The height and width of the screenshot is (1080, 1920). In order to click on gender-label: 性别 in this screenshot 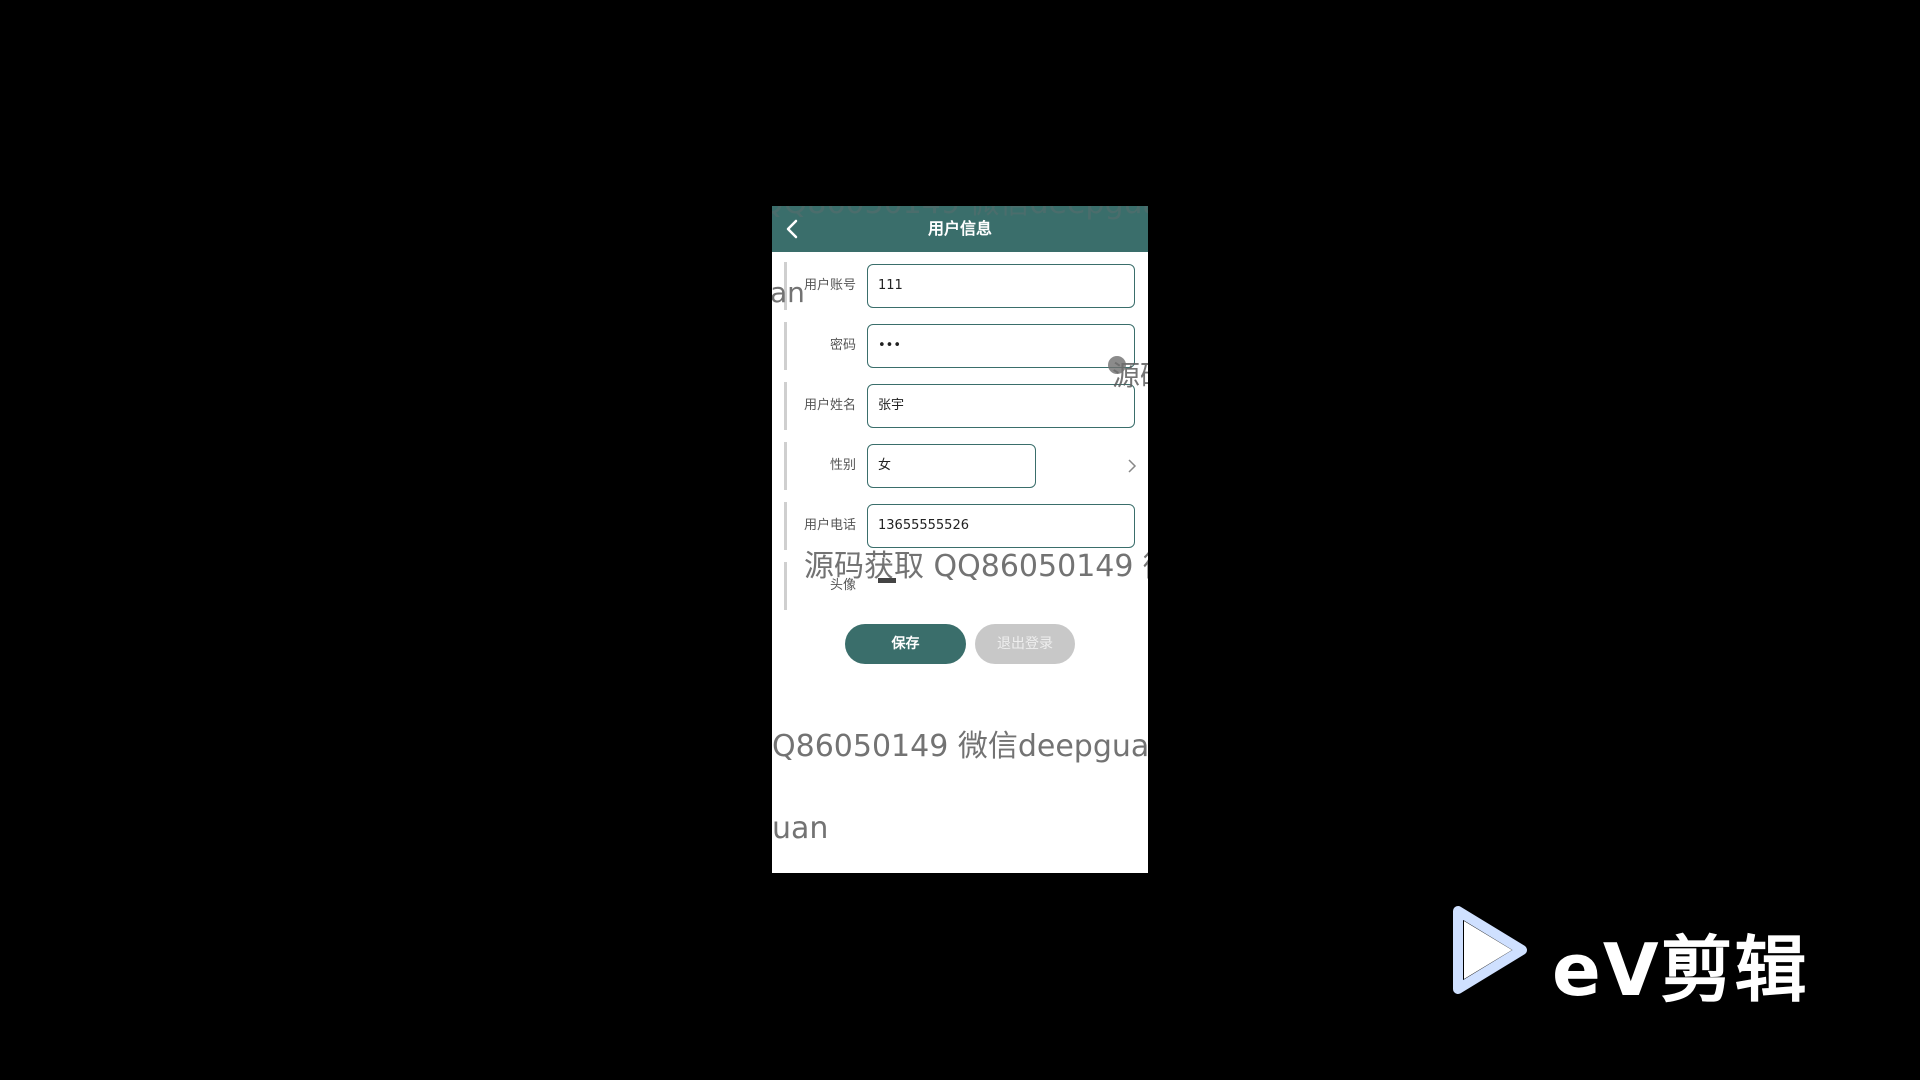, I will do `click(842, 465)`.